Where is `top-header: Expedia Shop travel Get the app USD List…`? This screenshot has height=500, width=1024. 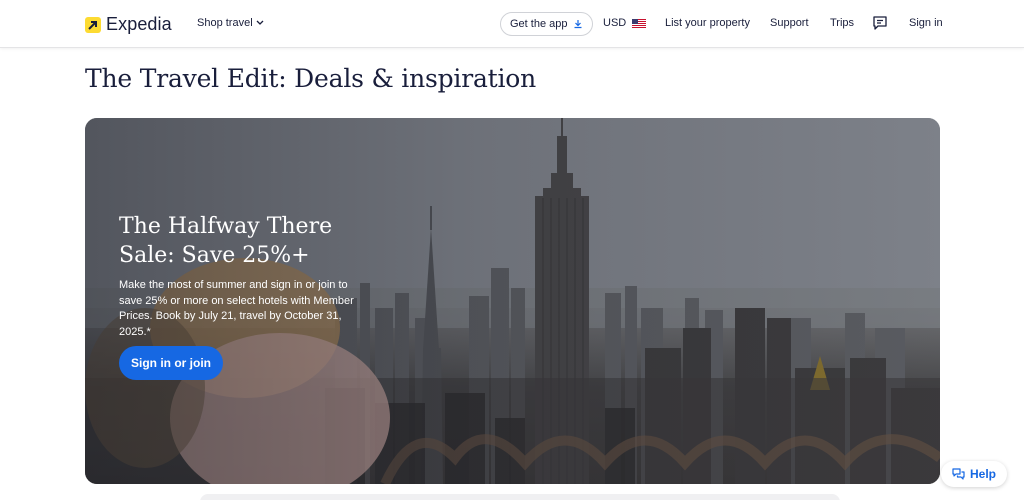
top-header: Expedia Shop travel Get the app USD List… is located at coordinates (512, 24).